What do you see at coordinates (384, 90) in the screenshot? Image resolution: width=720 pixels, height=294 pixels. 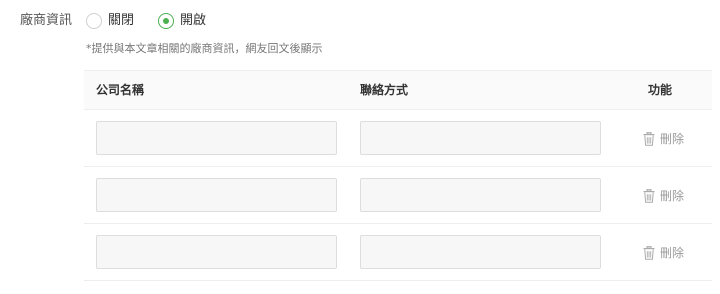 I see `column-header-contact: 聯絡方式` at bounding box center [384, 90].